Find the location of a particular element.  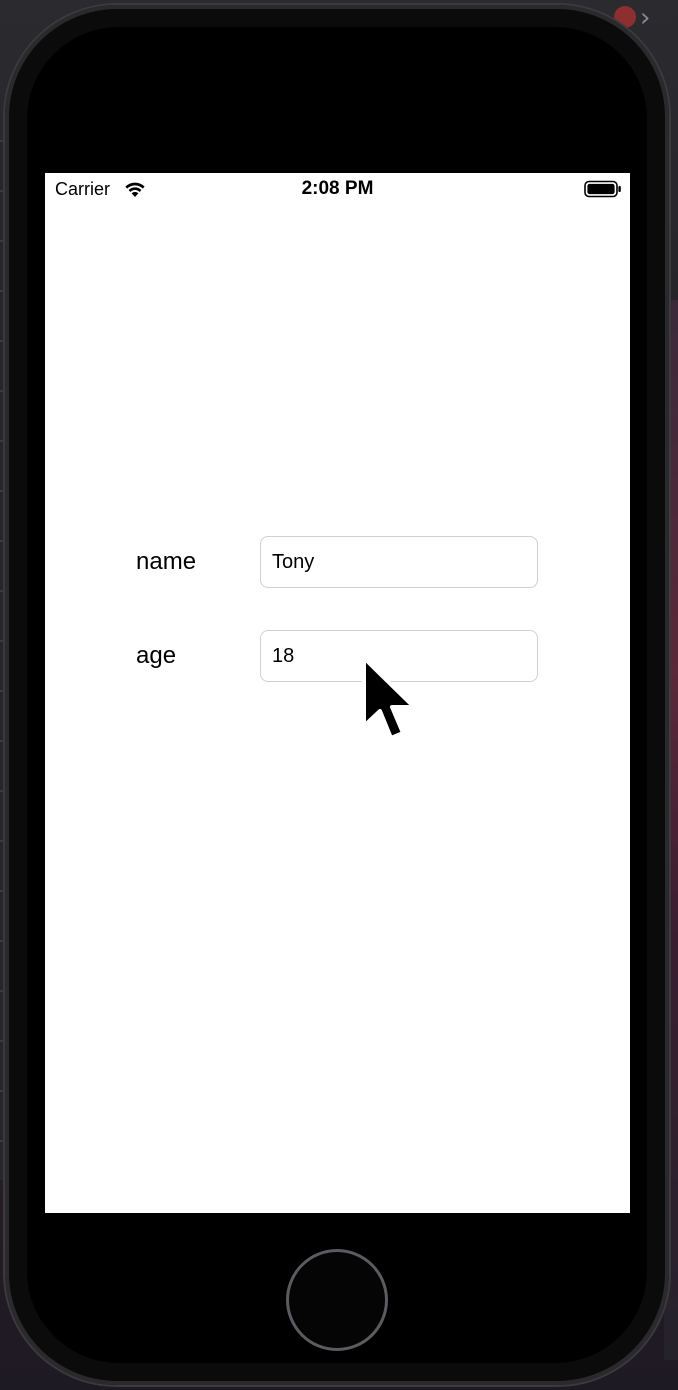

name-field is located at coordinates (399, 562).